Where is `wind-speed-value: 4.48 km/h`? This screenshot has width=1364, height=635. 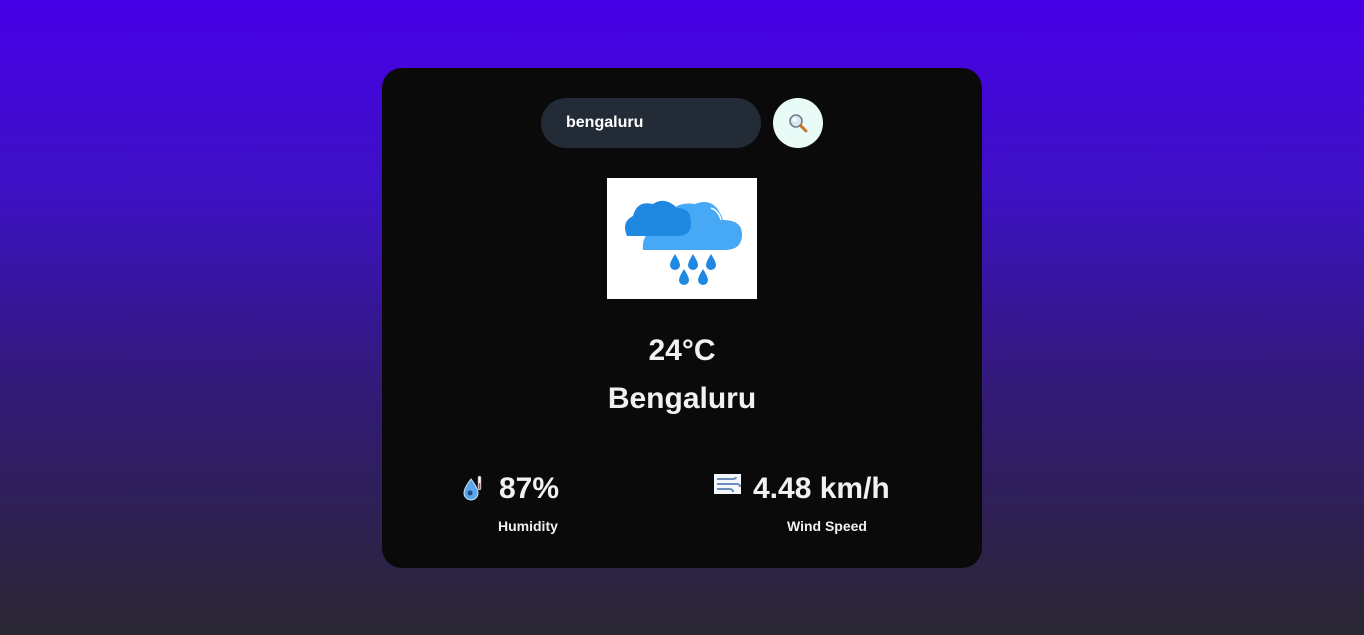 wind-speed-value: 4.48 km/h is located at coordinates (821, 488).